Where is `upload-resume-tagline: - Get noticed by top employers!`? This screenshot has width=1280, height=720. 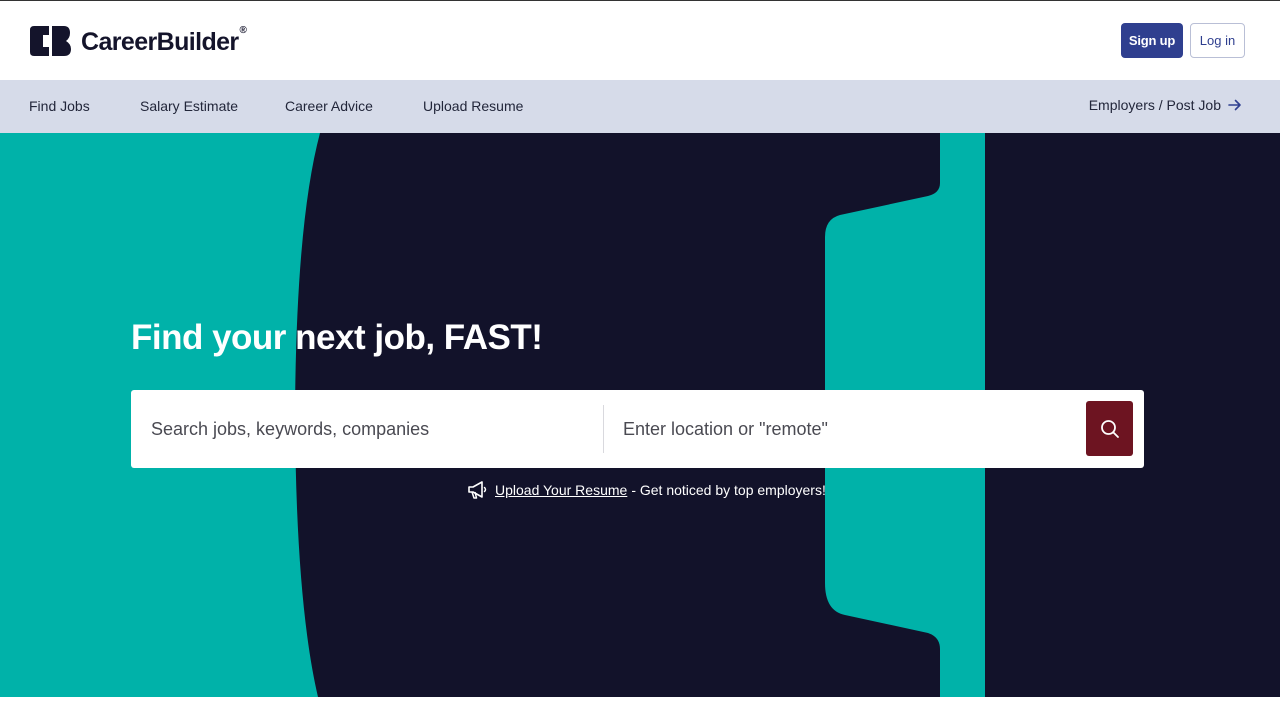 upload-resume-tagline: - Get noticed by top employers! is located at coordinates (728, 490).